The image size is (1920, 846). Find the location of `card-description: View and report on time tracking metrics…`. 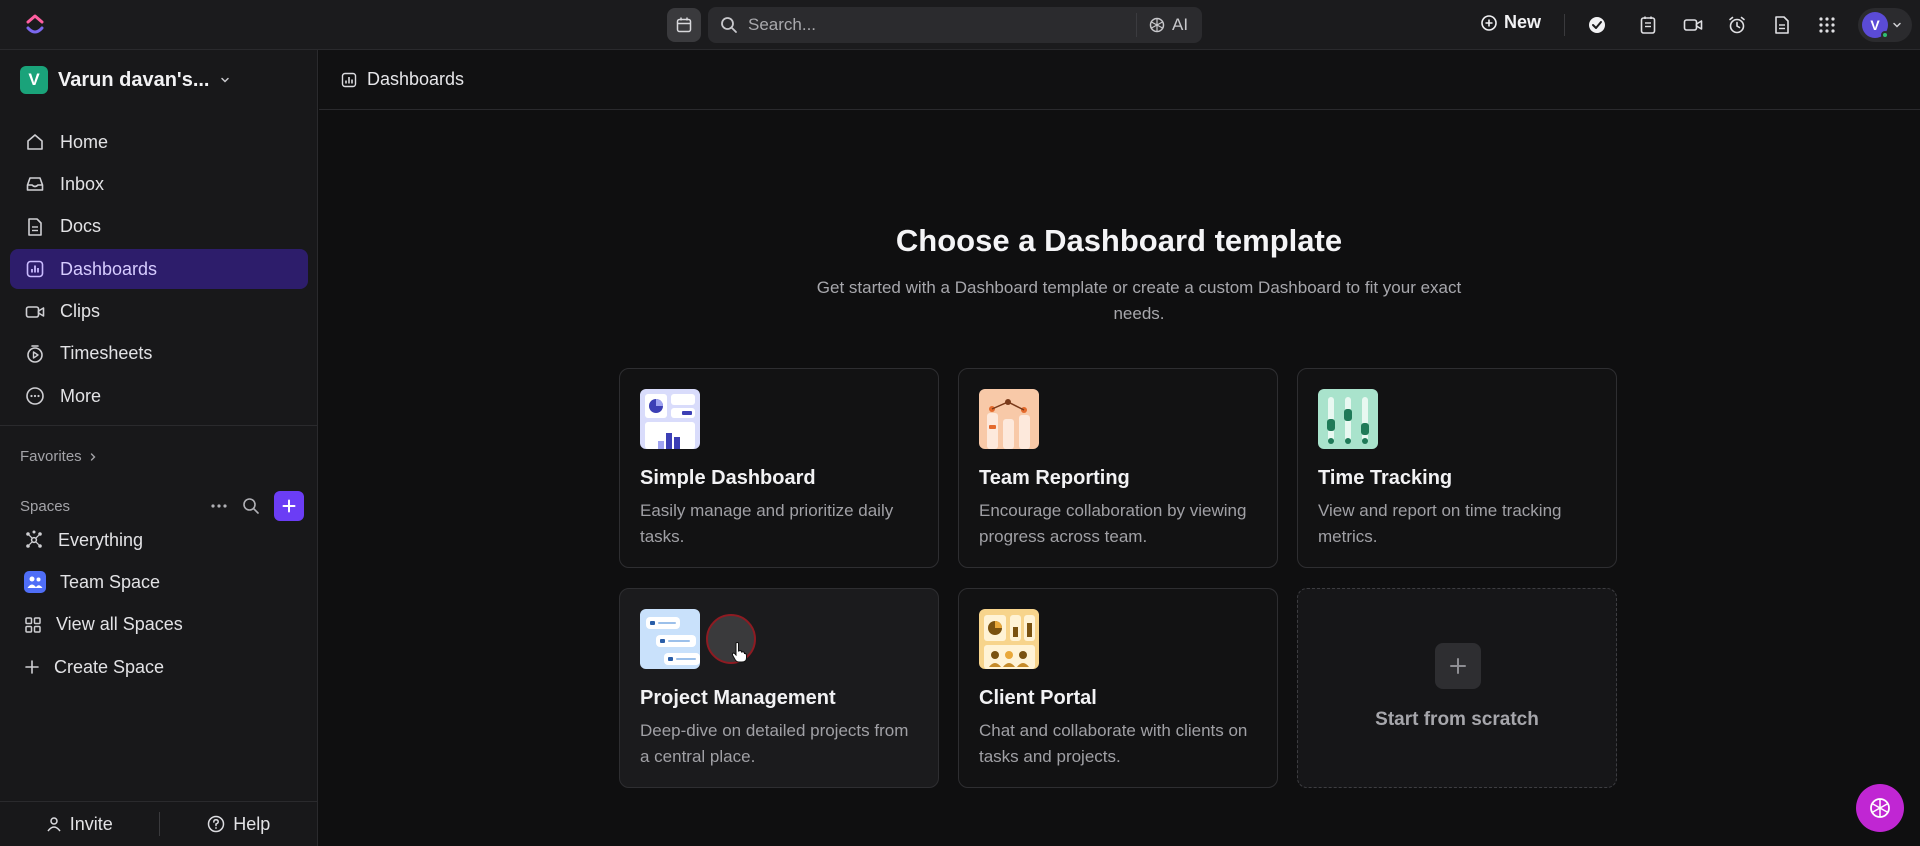

card-description: View and report on time tracking metrics… is located at coordinates (1440, 523).